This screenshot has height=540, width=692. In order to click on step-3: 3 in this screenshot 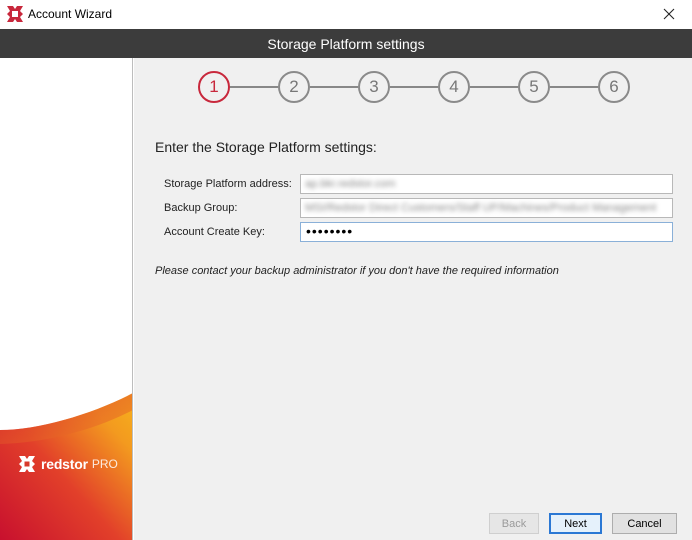, I will do `click(374, 87)`.